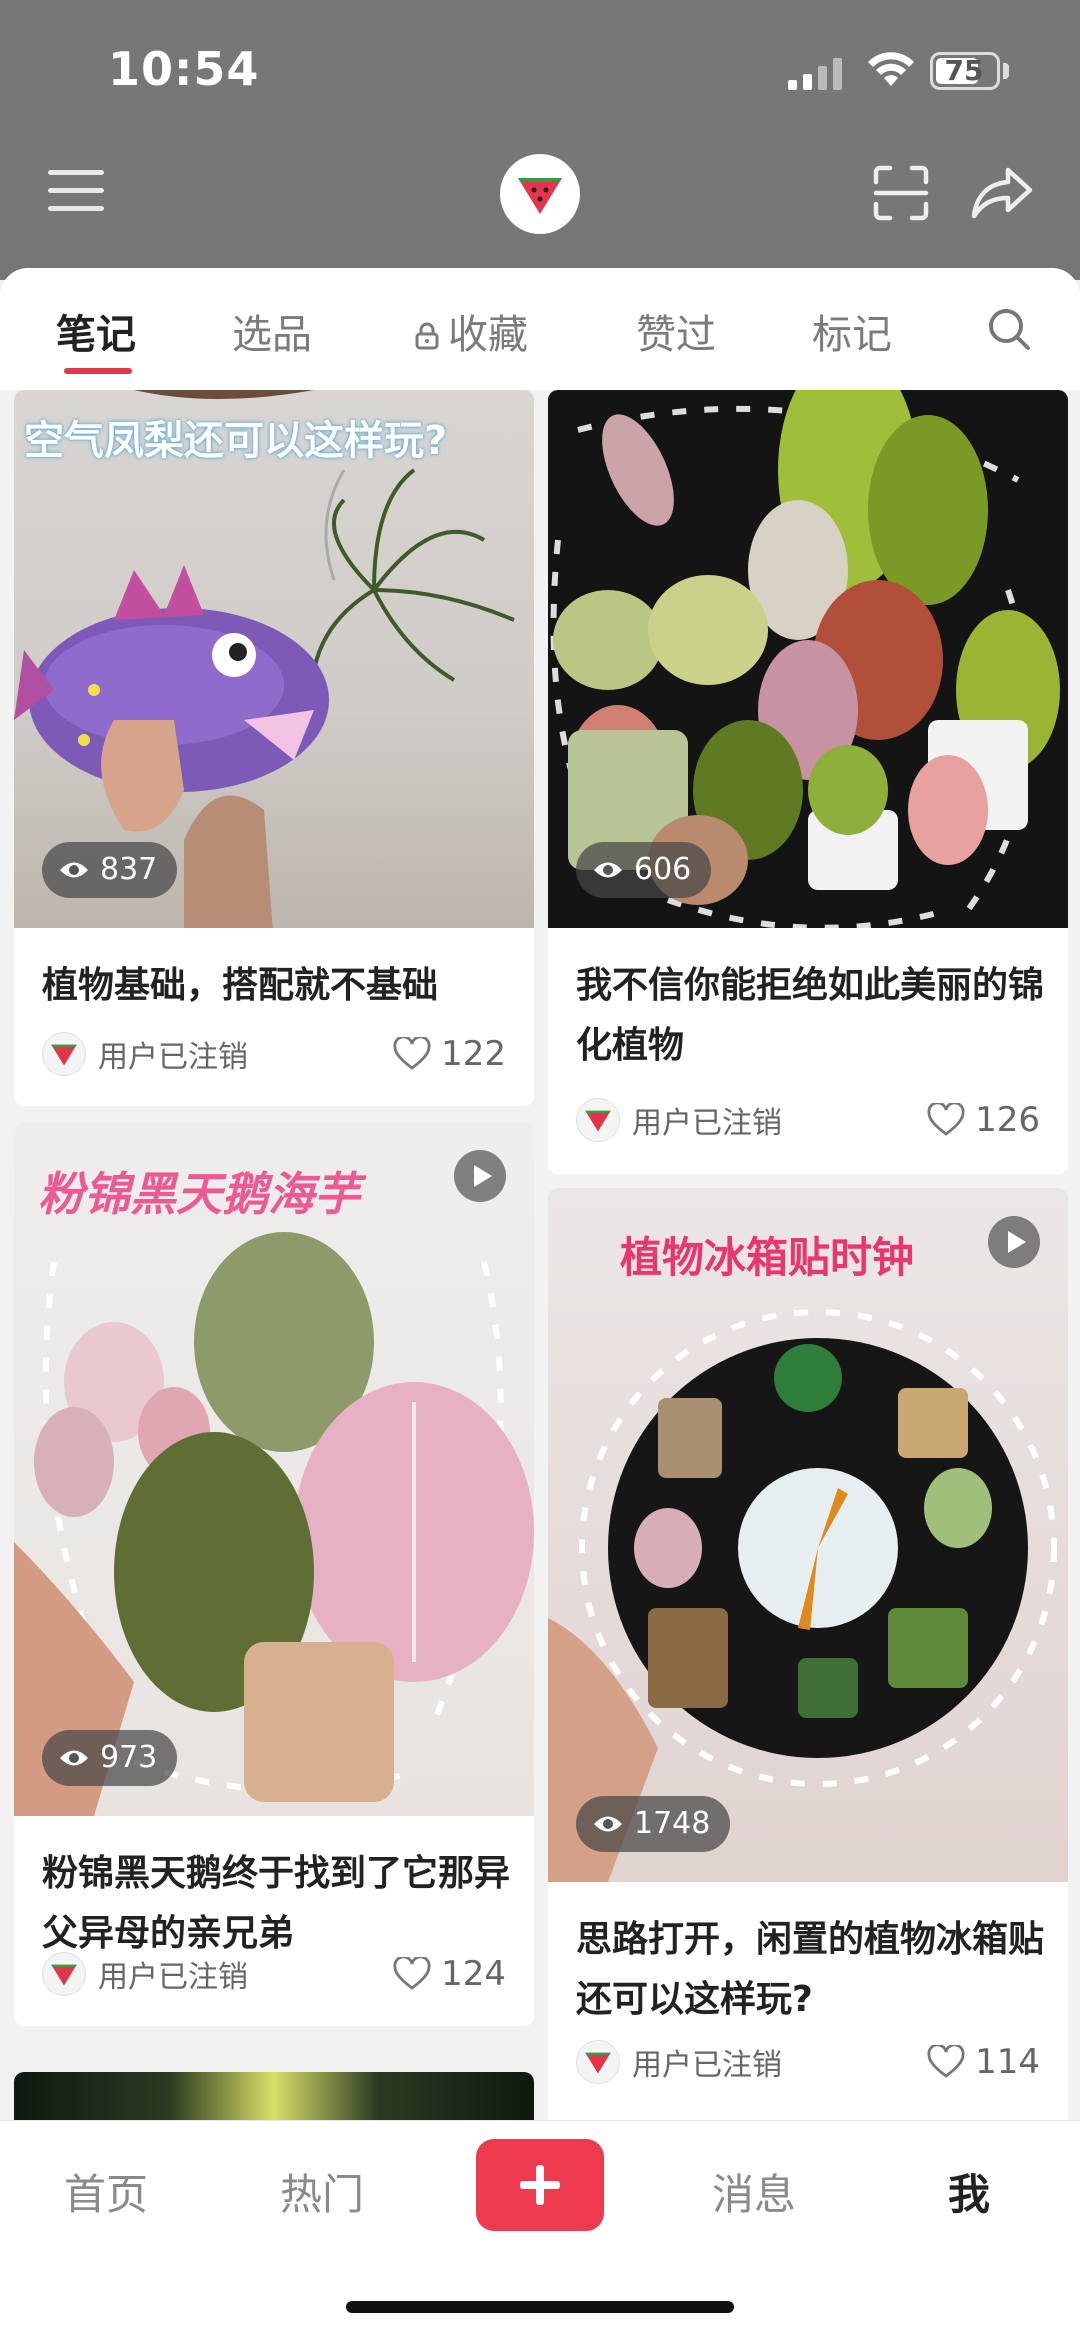 The height and width of the screenshot is (2337, 1080). I want to click on tab-marked: 标记, so click(852, 331).